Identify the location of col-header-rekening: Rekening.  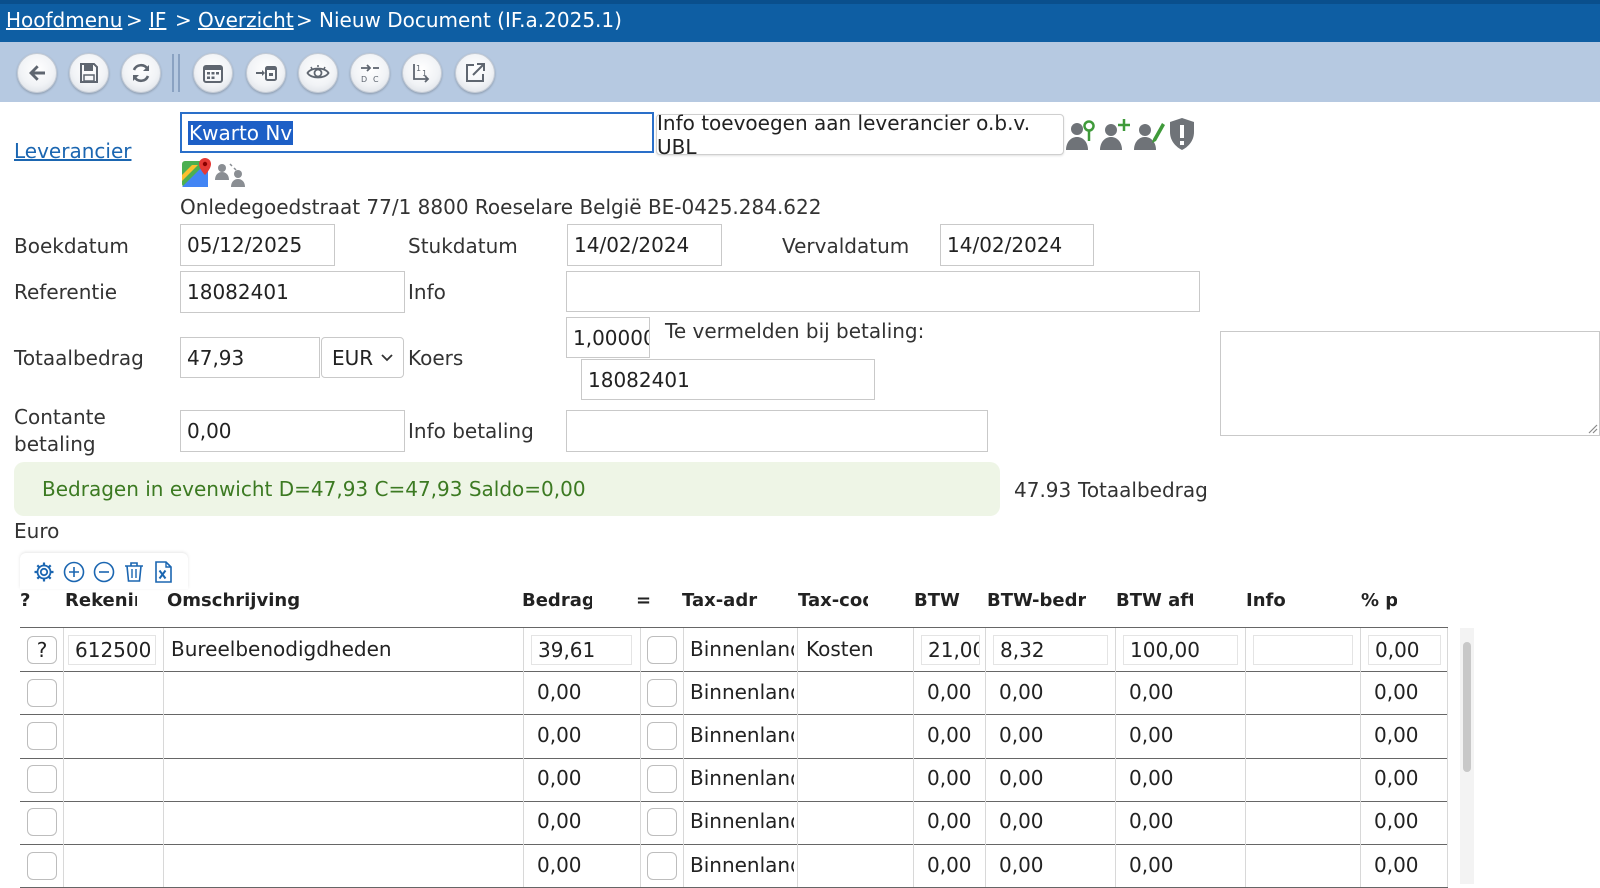
(101, 600).